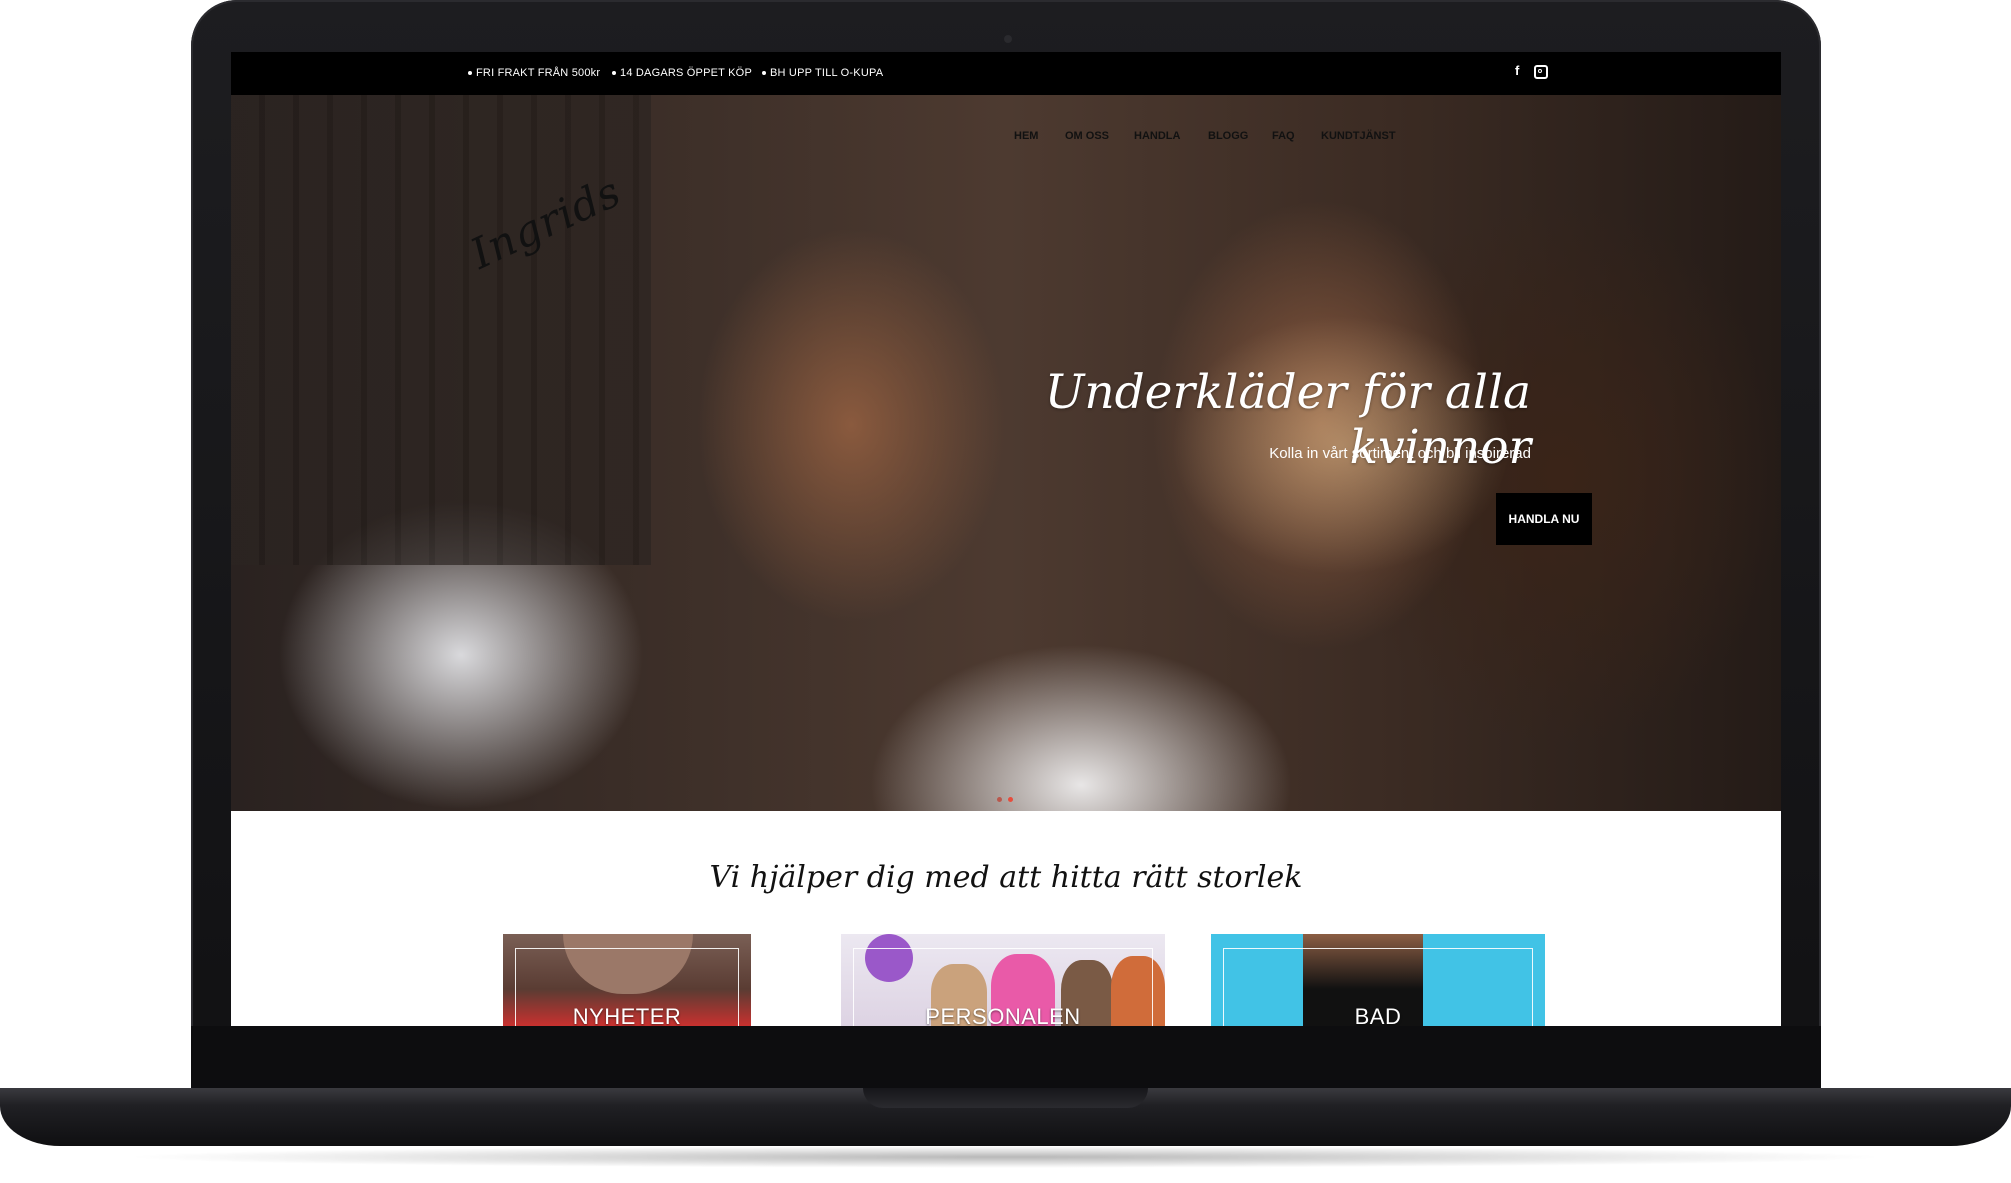  I want to click on laptop-bezel-bottom, so click(1006, 1061).